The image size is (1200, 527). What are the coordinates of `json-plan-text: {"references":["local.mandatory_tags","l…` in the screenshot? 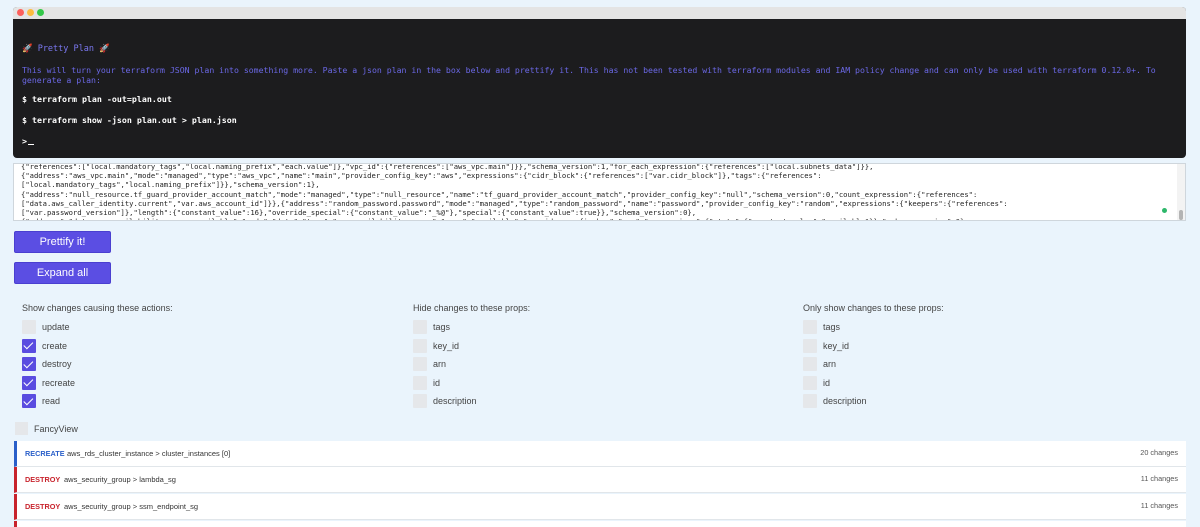 It's located at (596, 192).